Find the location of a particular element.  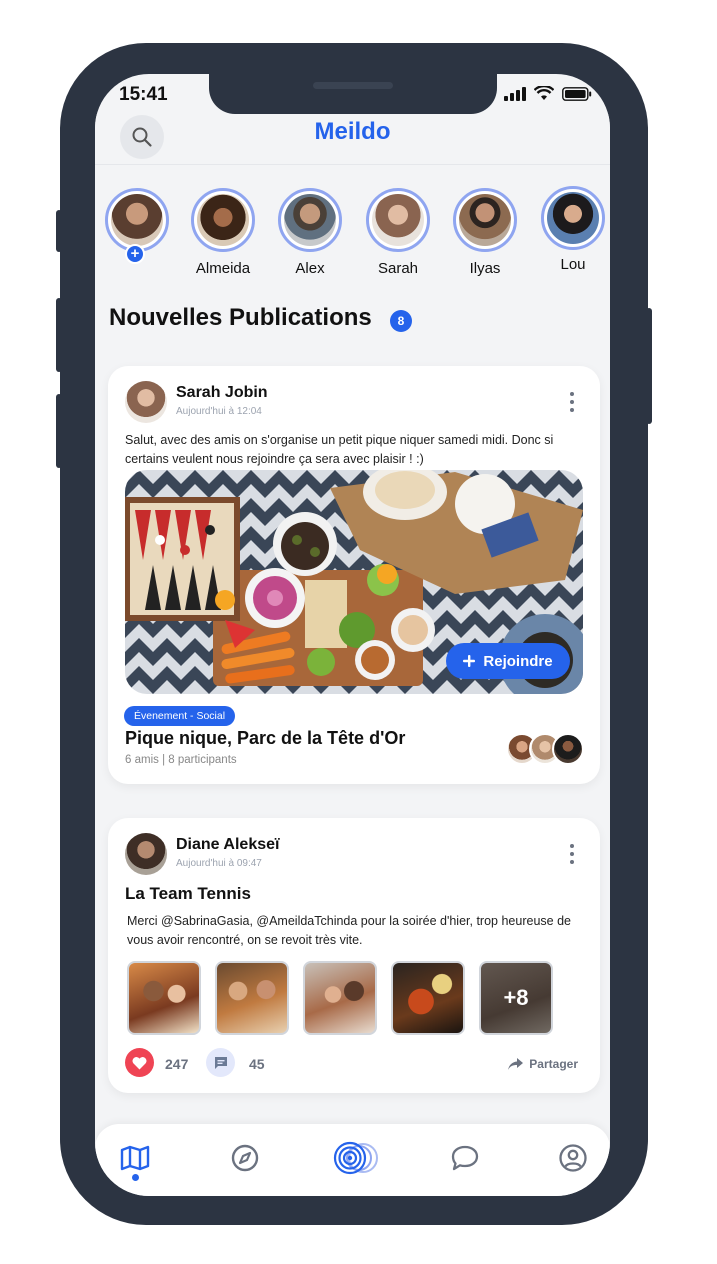

feed-title: Nouvelles Publications is located at coordinates (240, 317).